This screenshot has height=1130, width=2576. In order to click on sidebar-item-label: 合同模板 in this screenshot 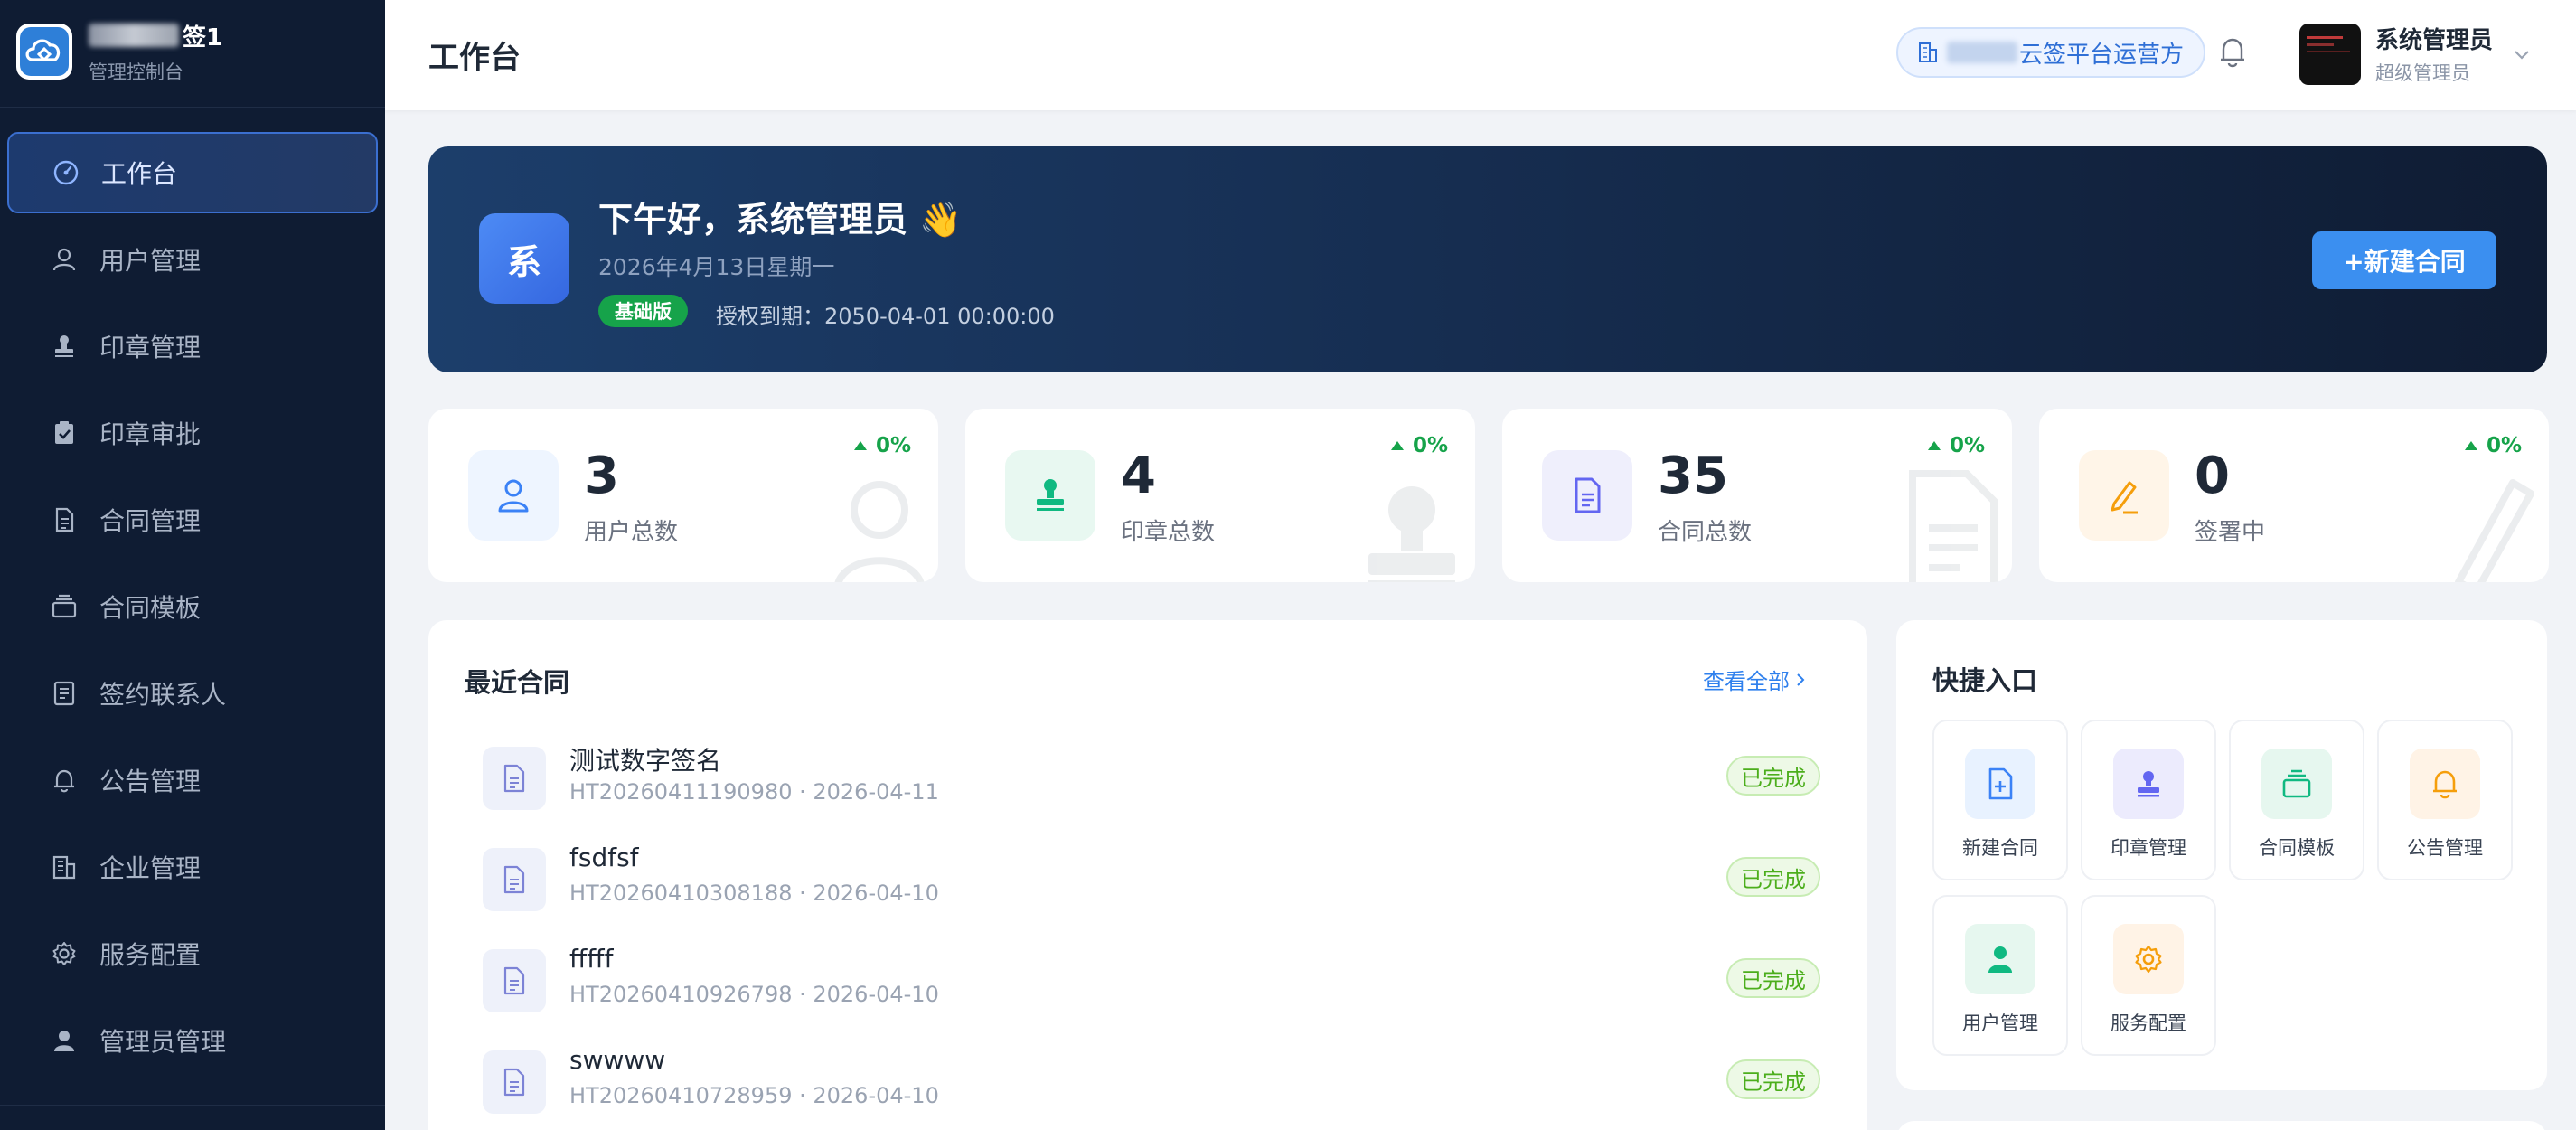, I will do `click(151, 608)`.